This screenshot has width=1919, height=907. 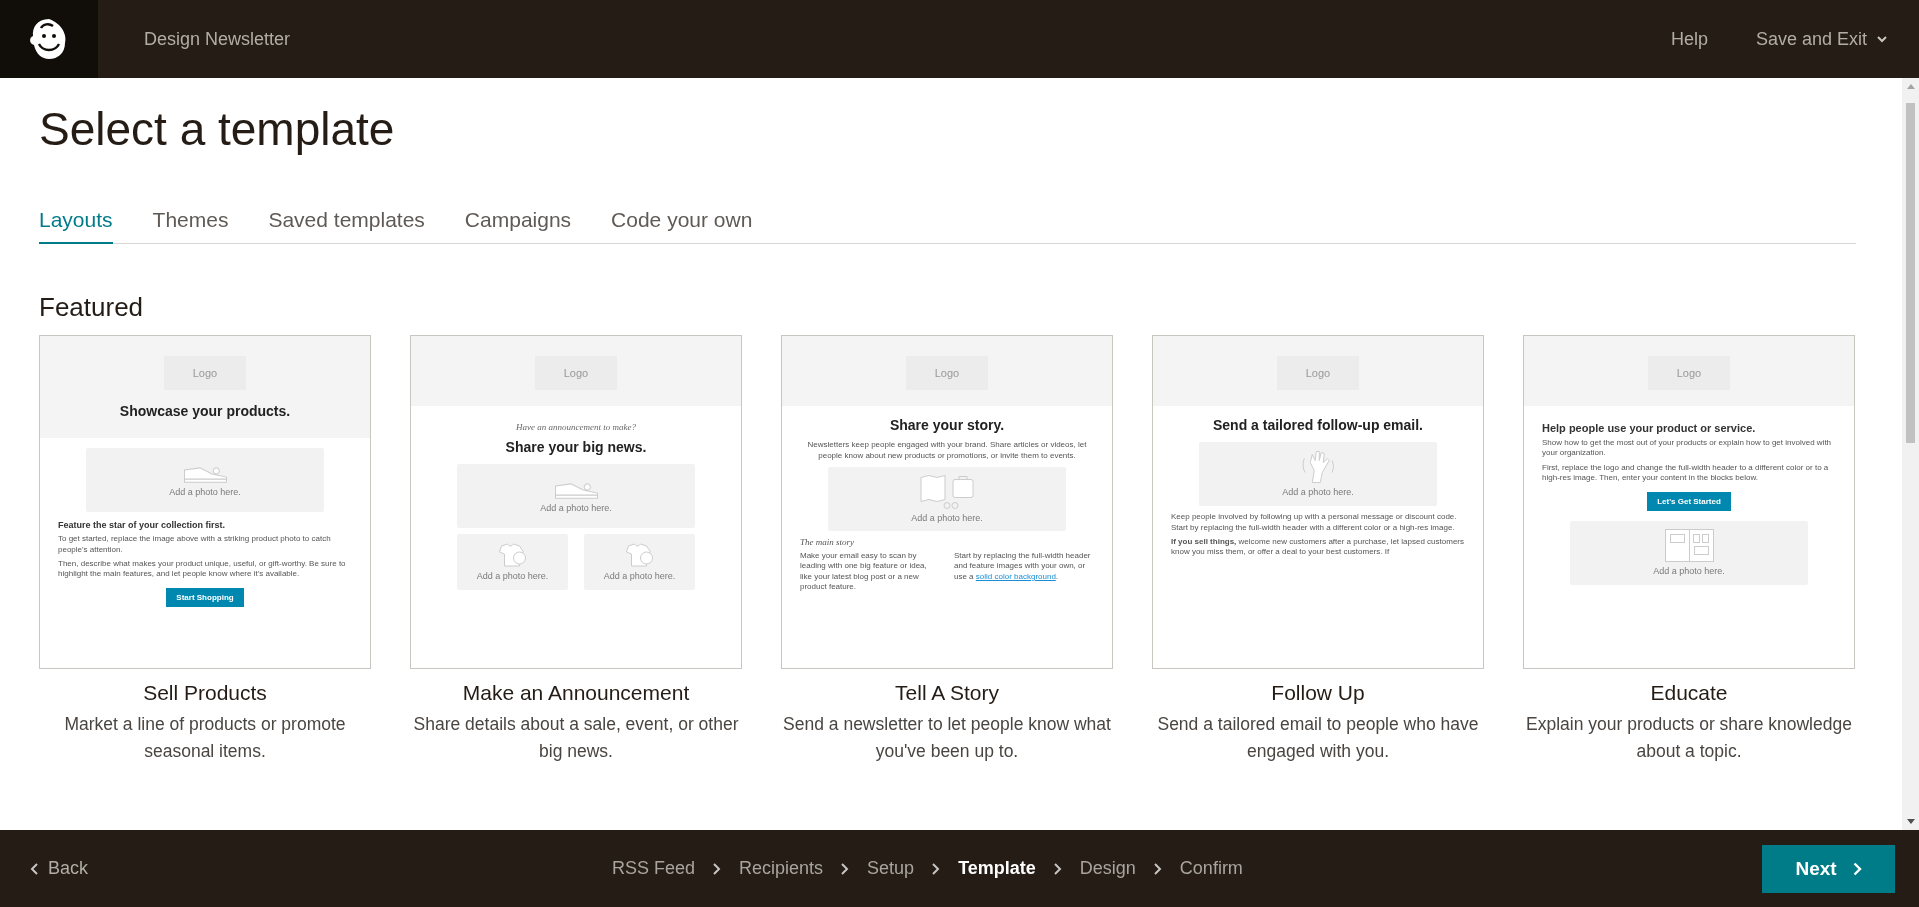 I want to click on preview-button: Start Shopping, so click(x=205, y=597).